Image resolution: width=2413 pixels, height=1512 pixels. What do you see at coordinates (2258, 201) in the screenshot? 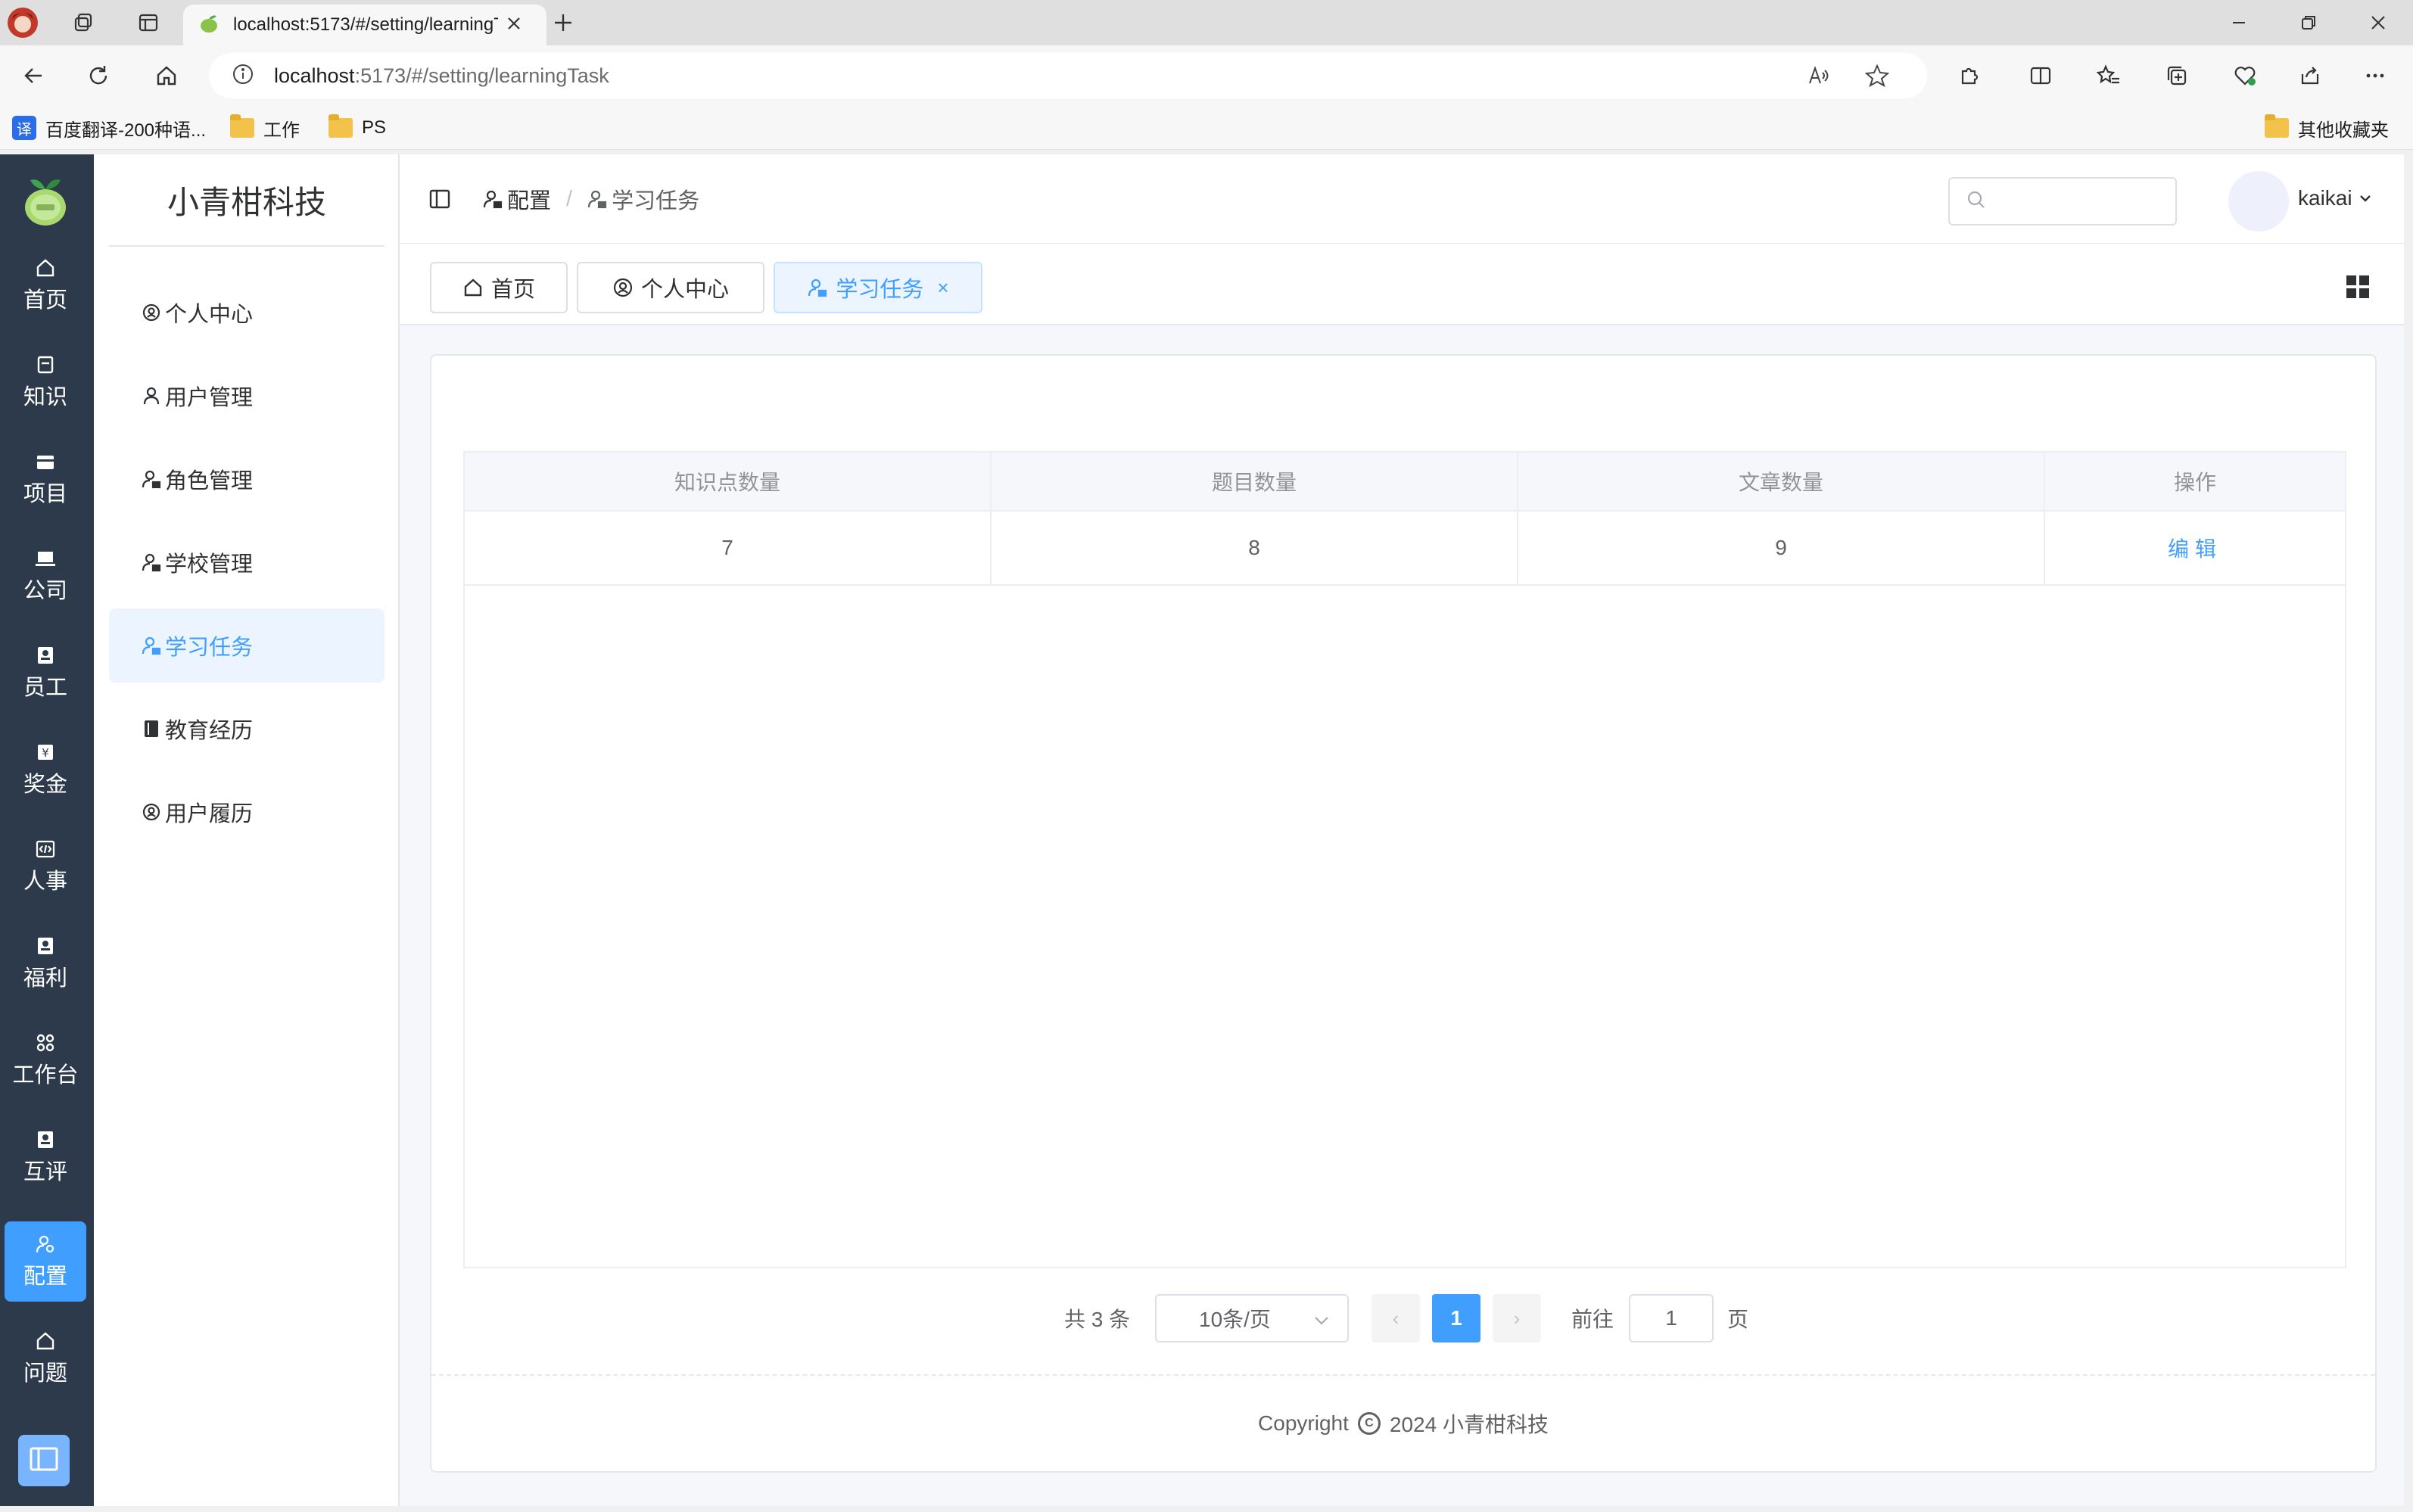
I see `avatar` at bounding box center [2258, 201].